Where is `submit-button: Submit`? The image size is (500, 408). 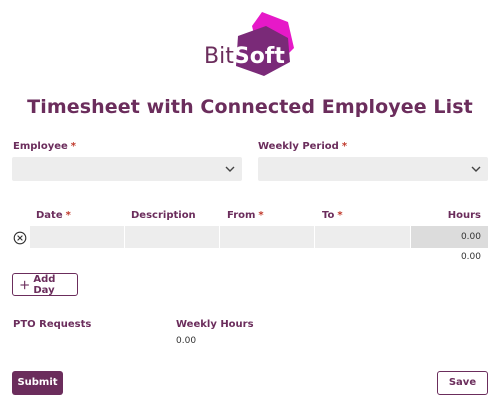
submit-button: Submit is located at coordinates (37, 383).